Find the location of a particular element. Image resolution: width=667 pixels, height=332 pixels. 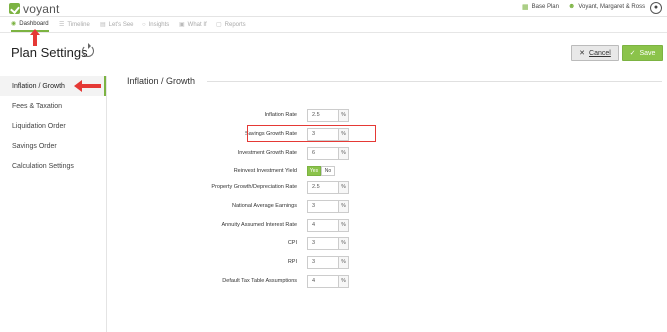

clients-icon: ☻ is located at coordinates (572, 6).